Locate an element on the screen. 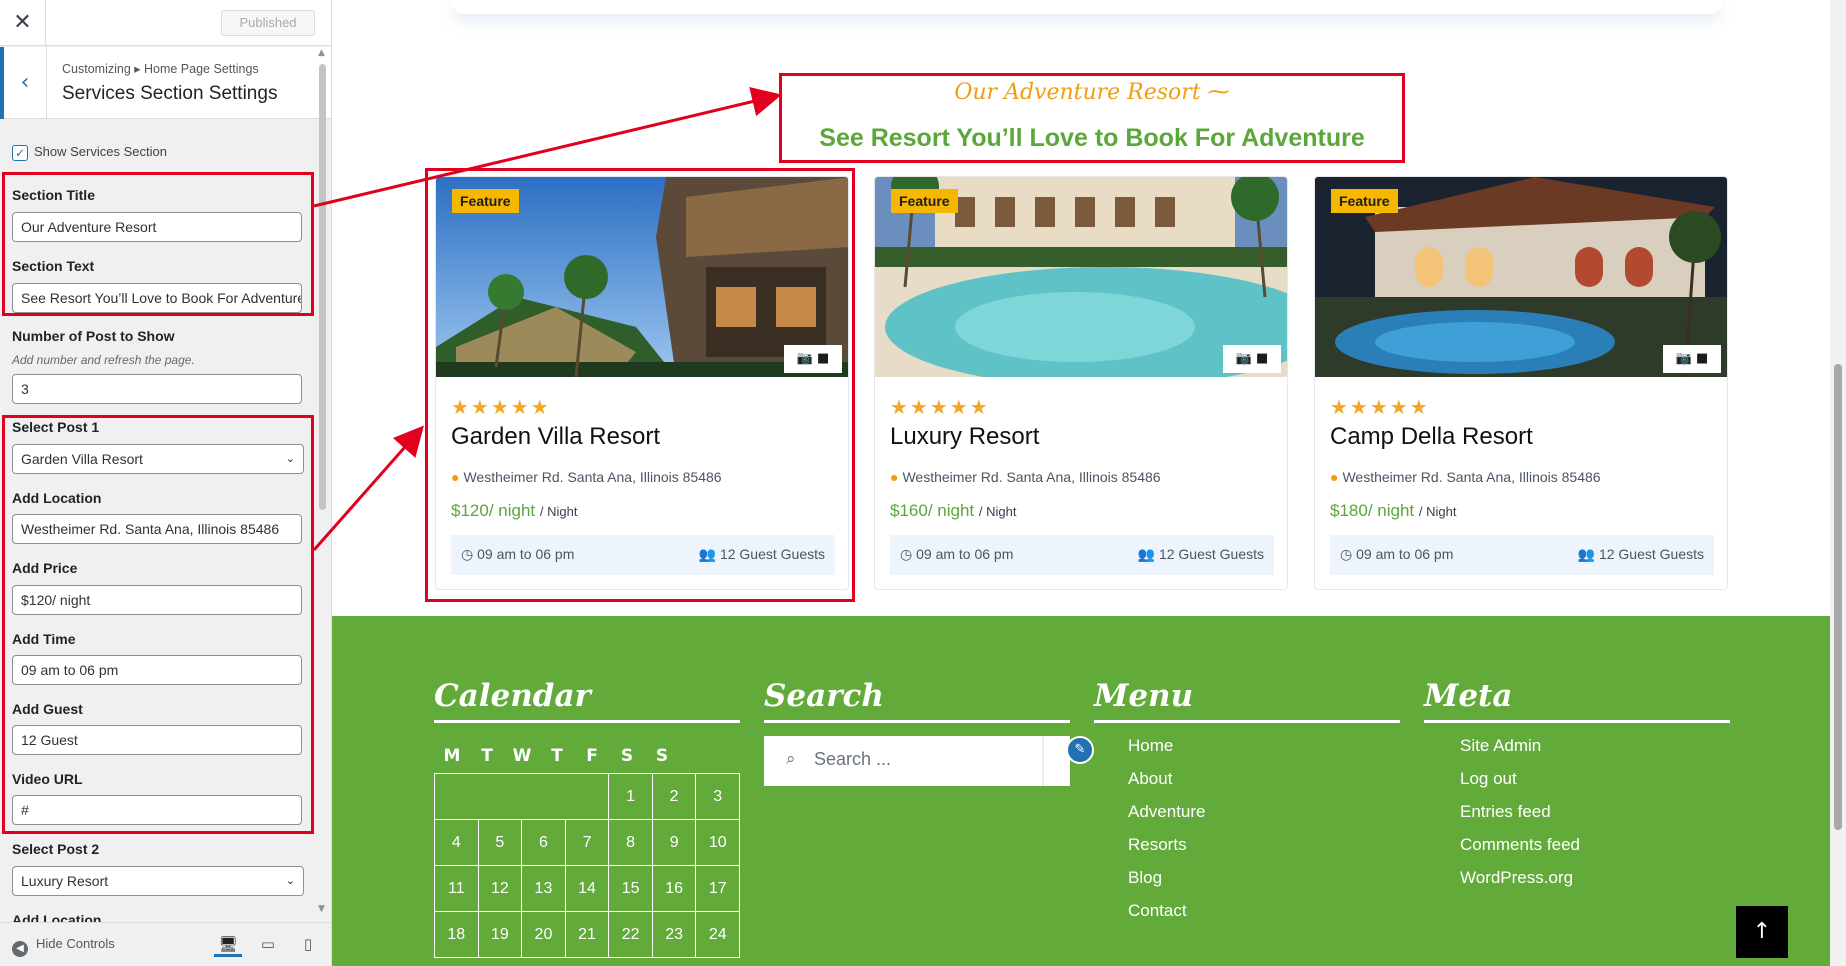 Image resolution: width=1846 pixels, height=966 pixels. published-button: Published is located at coordinates (268, 23).